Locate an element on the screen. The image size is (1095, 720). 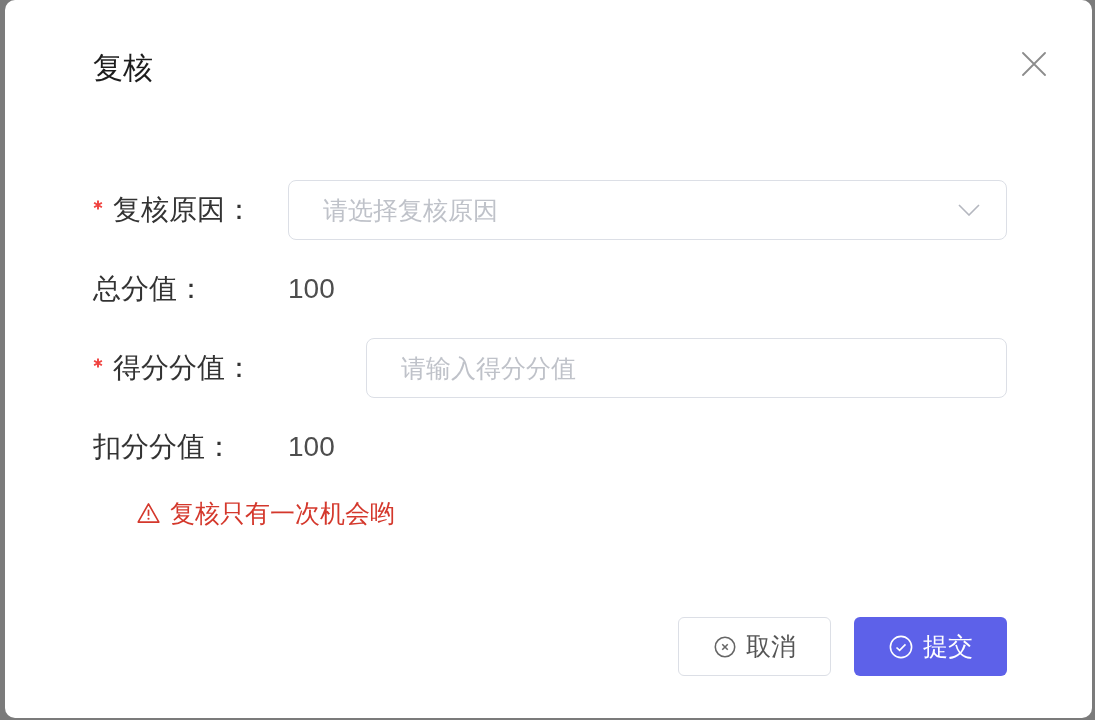
field-label: 扣分分值： is located at coordinates (163, 447).